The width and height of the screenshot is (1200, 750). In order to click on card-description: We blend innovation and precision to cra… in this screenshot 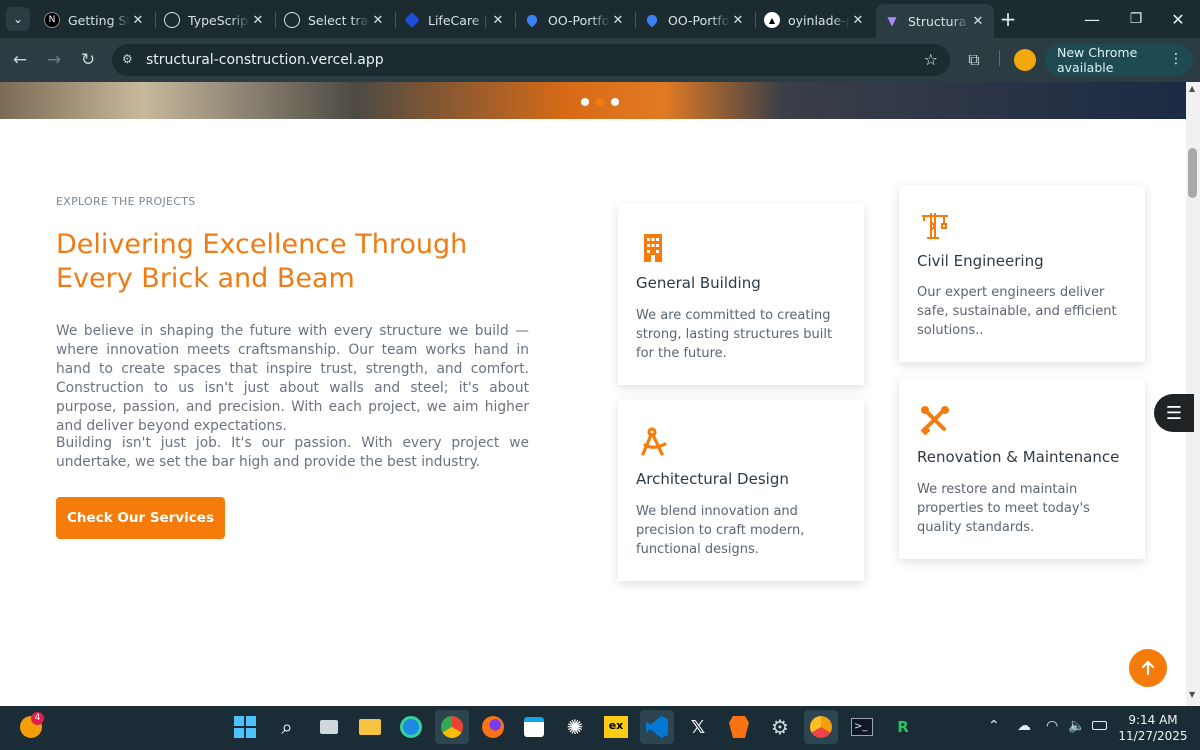, I will do `click(720, 530)`.